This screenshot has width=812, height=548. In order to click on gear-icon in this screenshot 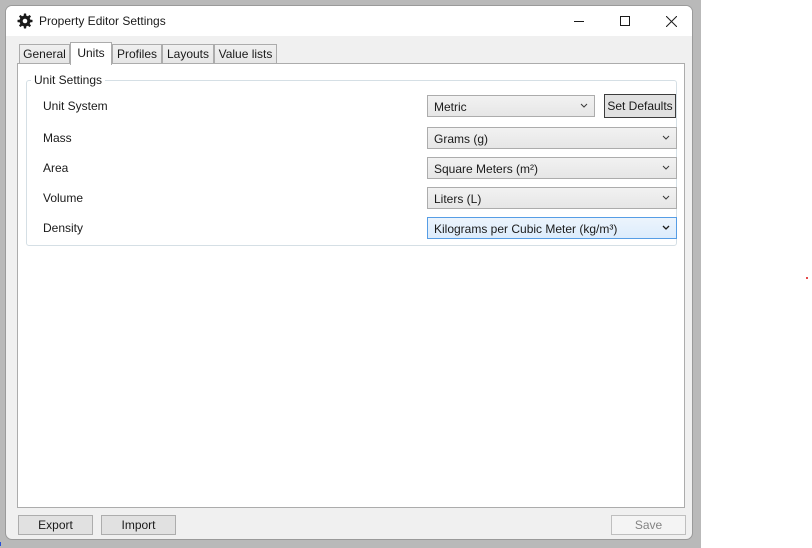, I will do `click(25, 21)`.